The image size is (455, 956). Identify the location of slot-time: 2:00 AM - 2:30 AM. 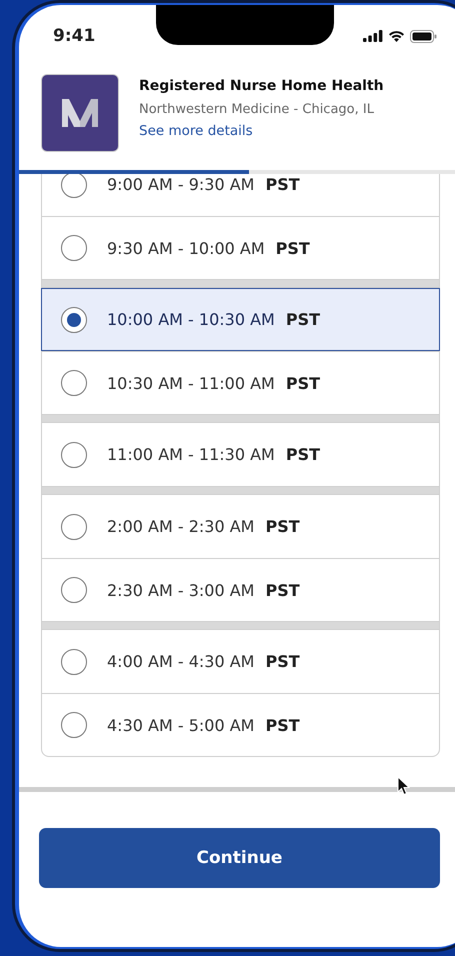
(180, 526).